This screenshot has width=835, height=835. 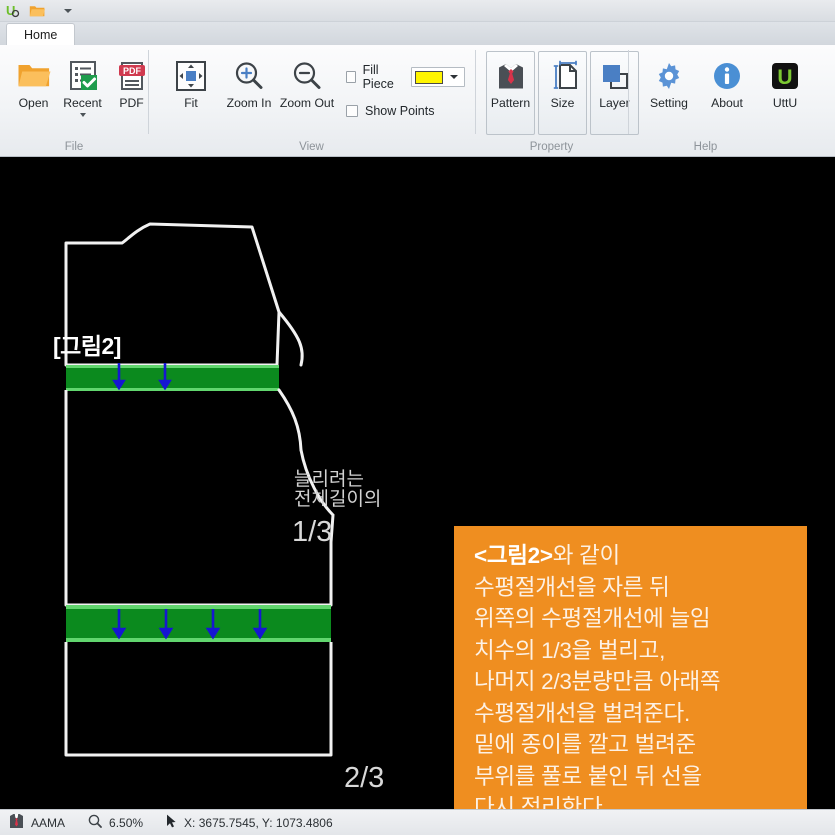 I want to click on garment-icon, so click(x=16, y=822).